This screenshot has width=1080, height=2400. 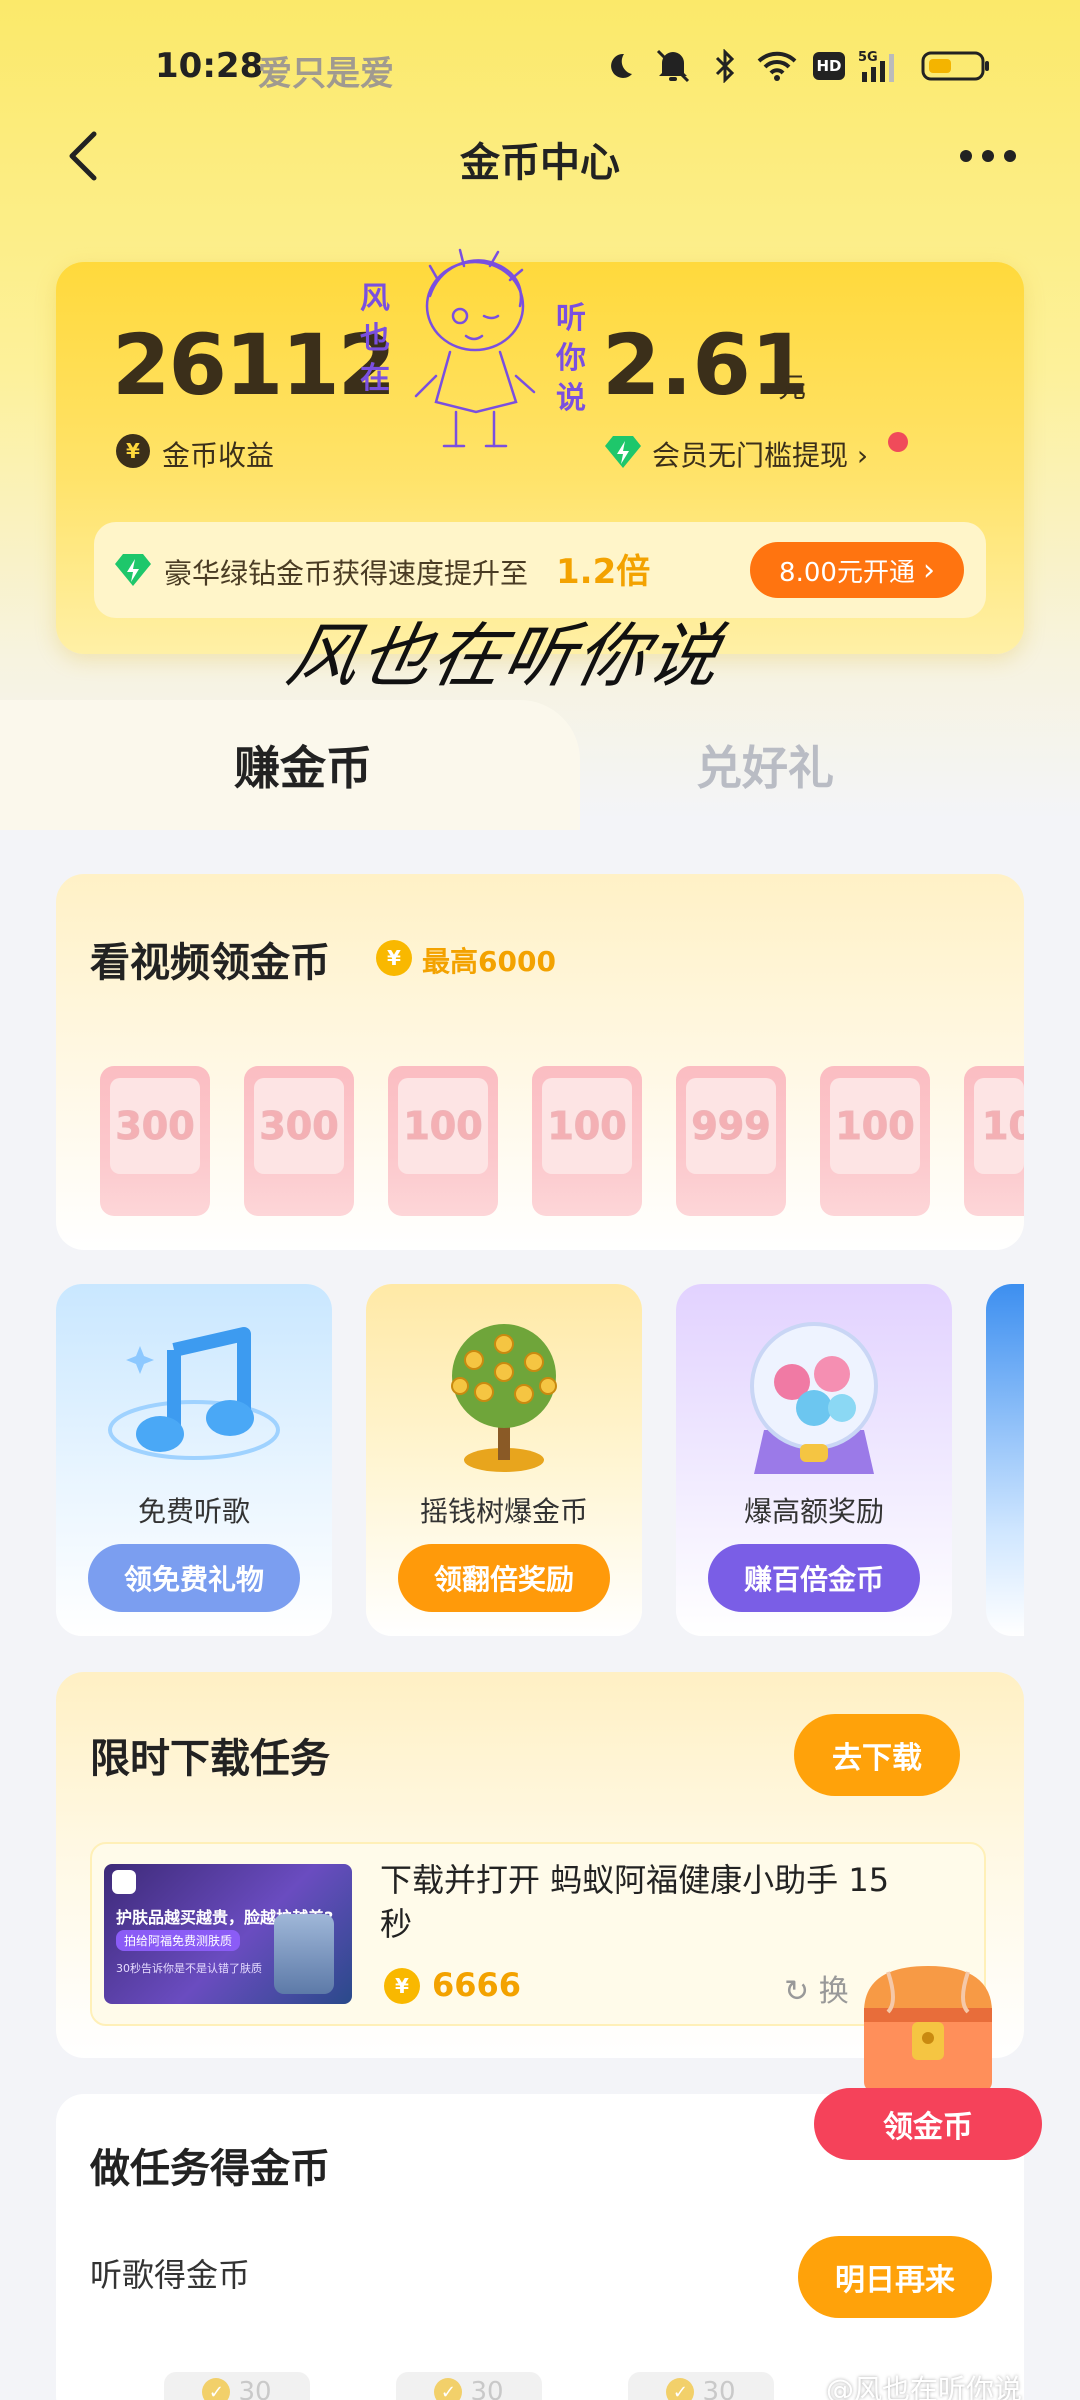 I want to click on bluetooth-icon, so click(x=725, y=66).